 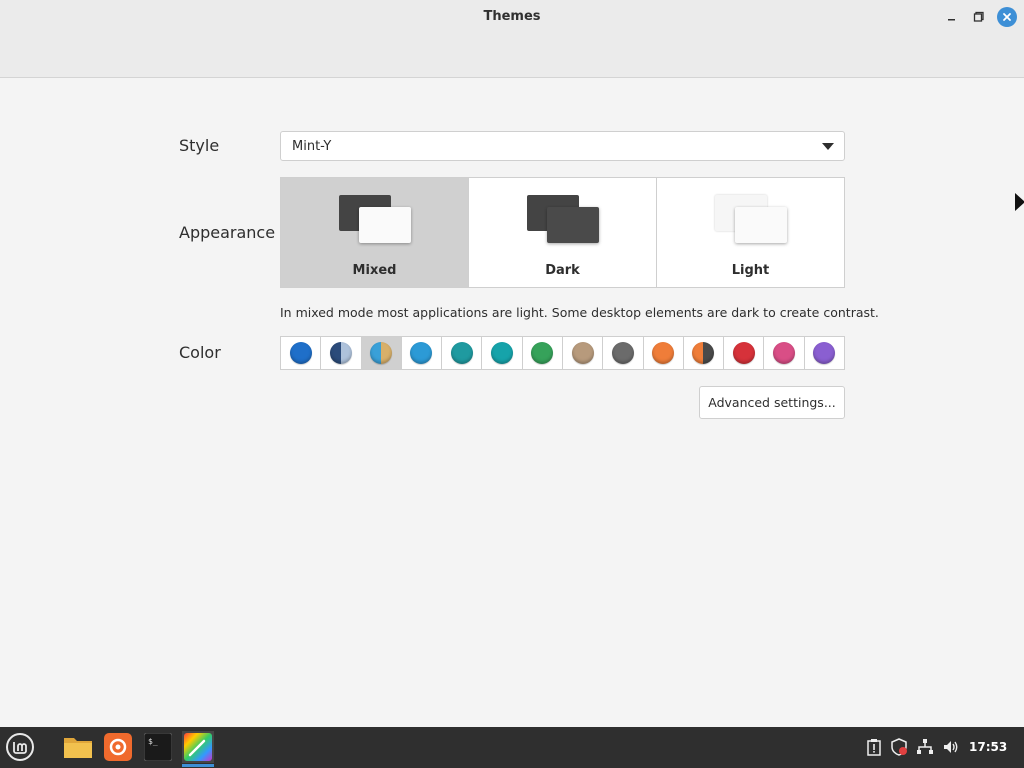 I want to click on appearance-option-light: Light, so click(x=750, y=232).